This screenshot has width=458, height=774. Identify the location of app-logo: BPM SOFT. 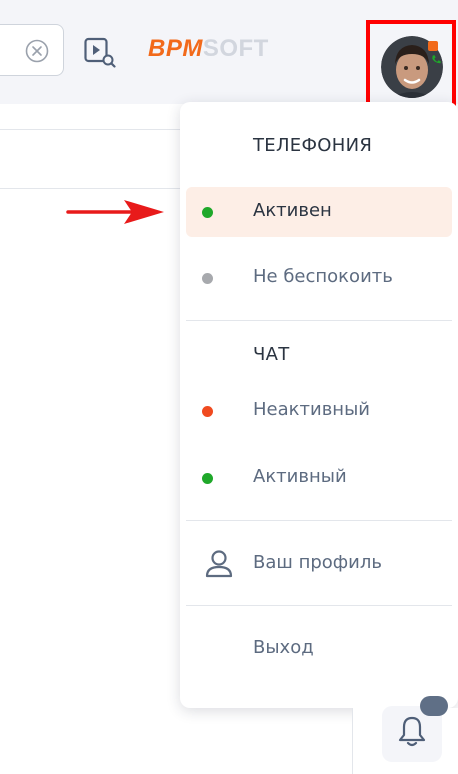
(208, 49).